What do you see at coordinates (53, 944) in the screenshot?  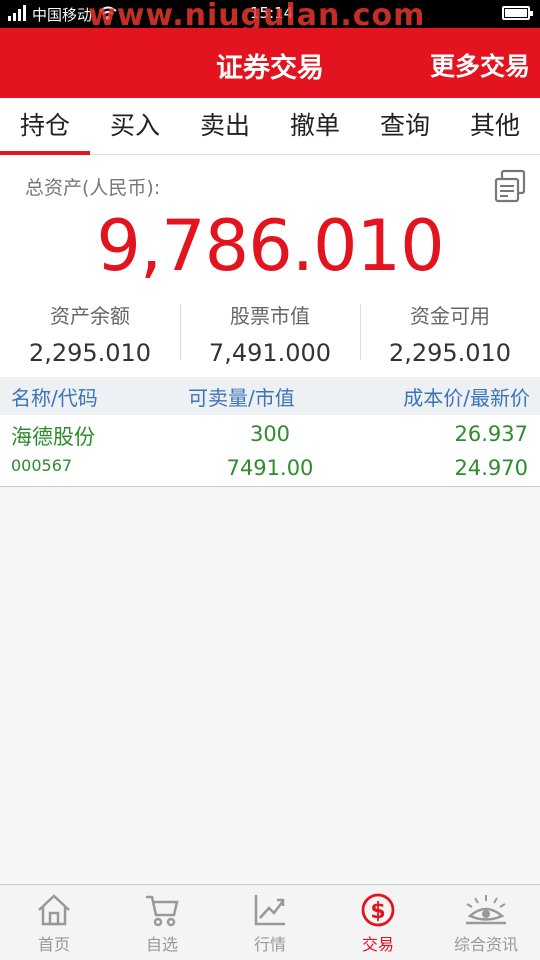 I see `nav-label: 首页` at bounding box center [53, 944].